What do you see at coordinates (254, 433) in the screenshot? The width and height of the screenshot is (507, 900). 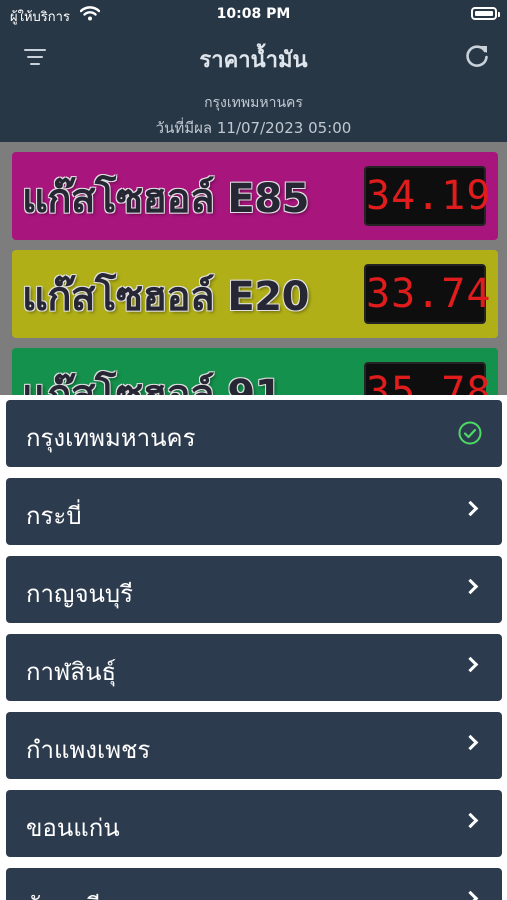 I see `province-item-bangkok: กรุงเทพมหานคร` at bounding box center [254, 433].